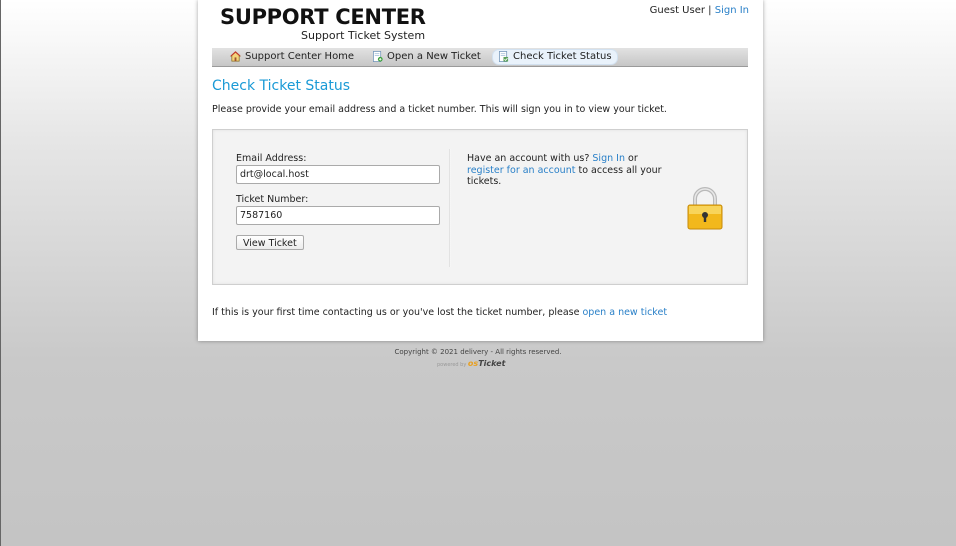  I want to click on ticket-number-label: Ticket Number:, so click(272, 199).